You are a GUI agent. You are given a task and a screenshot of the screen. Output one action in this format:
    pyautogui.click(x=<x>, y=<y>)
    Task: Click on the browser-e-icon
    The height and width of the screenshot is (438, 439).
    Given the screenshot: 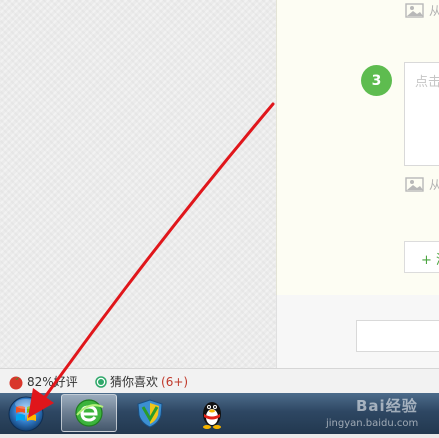 What is the action you would take?
    pyautogui.click(x=89, y=413)
    